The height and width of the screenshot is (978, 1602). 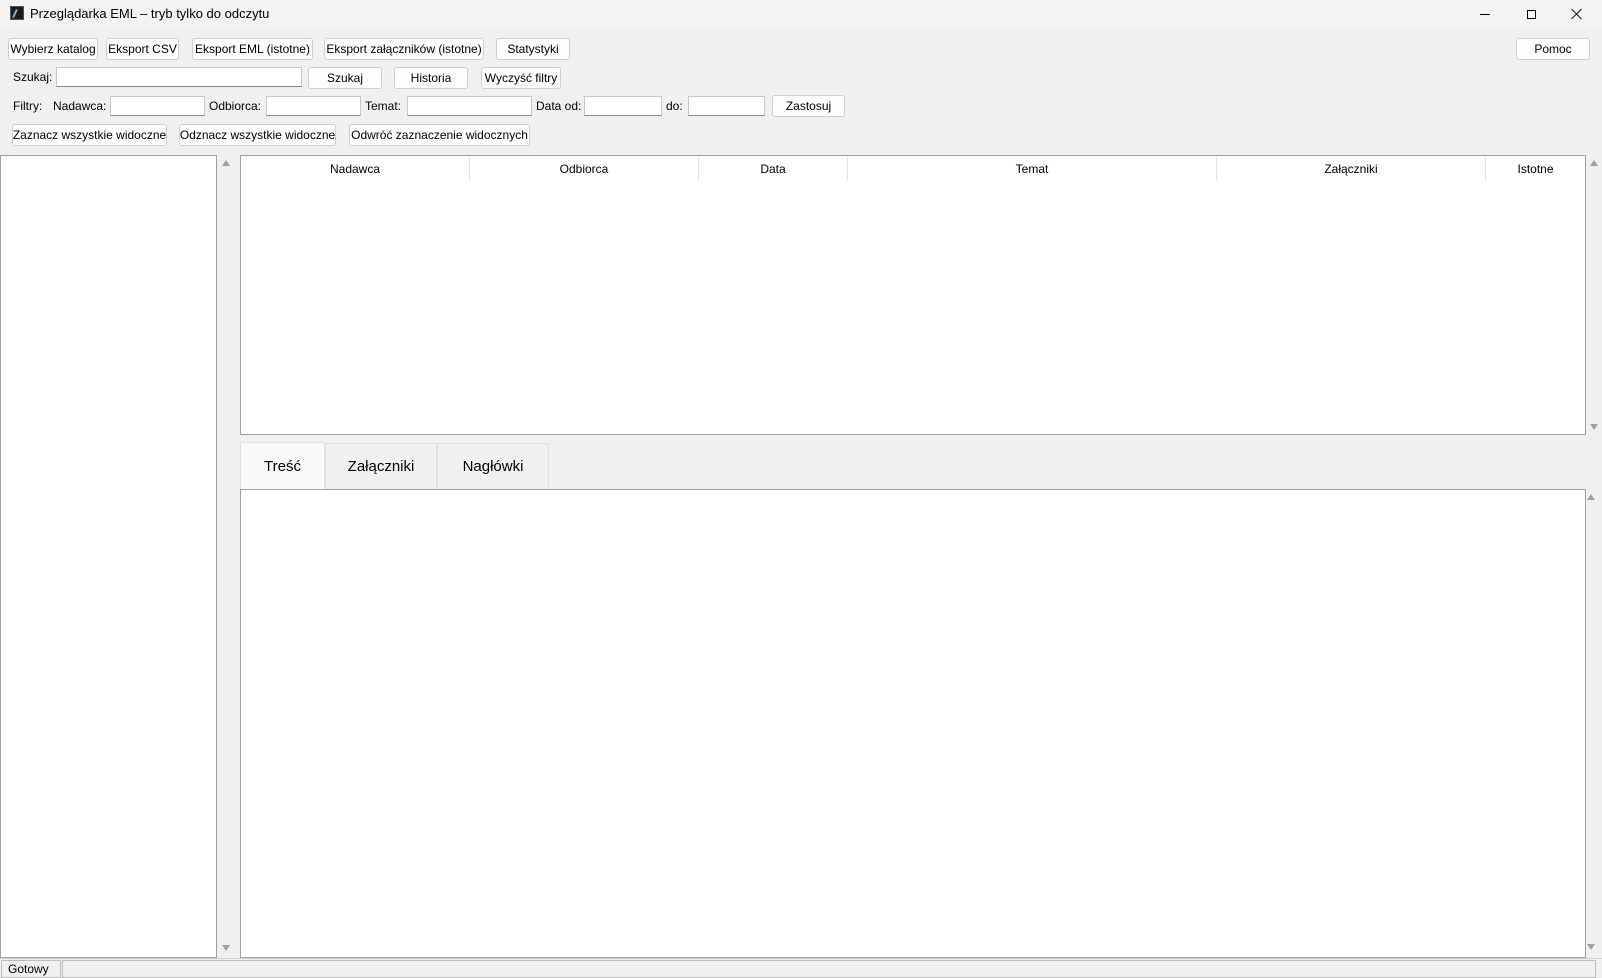 I want to click on column-header-subject: Temat, so click(x=1032, y=168).